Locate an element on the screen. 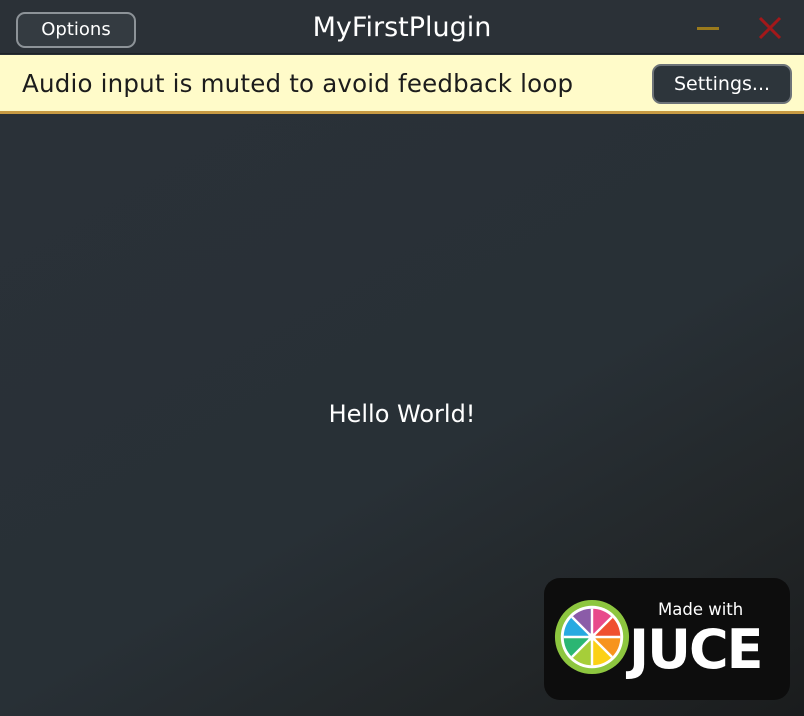 This screenshot has width=804, height=716. close-icon is located at coordinates (770, 28).